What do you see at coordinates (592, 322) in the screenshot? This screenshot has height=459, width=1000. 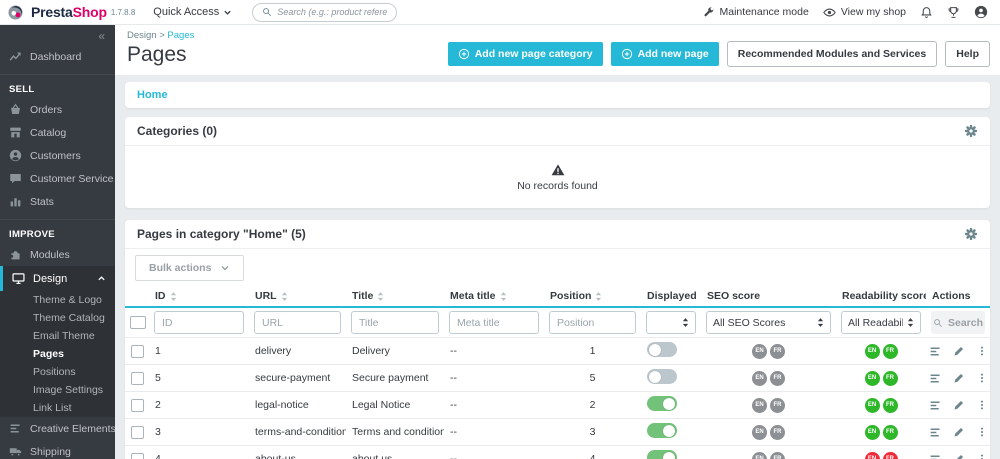 I see `filter-position-input` at bounding box center [592, 322].